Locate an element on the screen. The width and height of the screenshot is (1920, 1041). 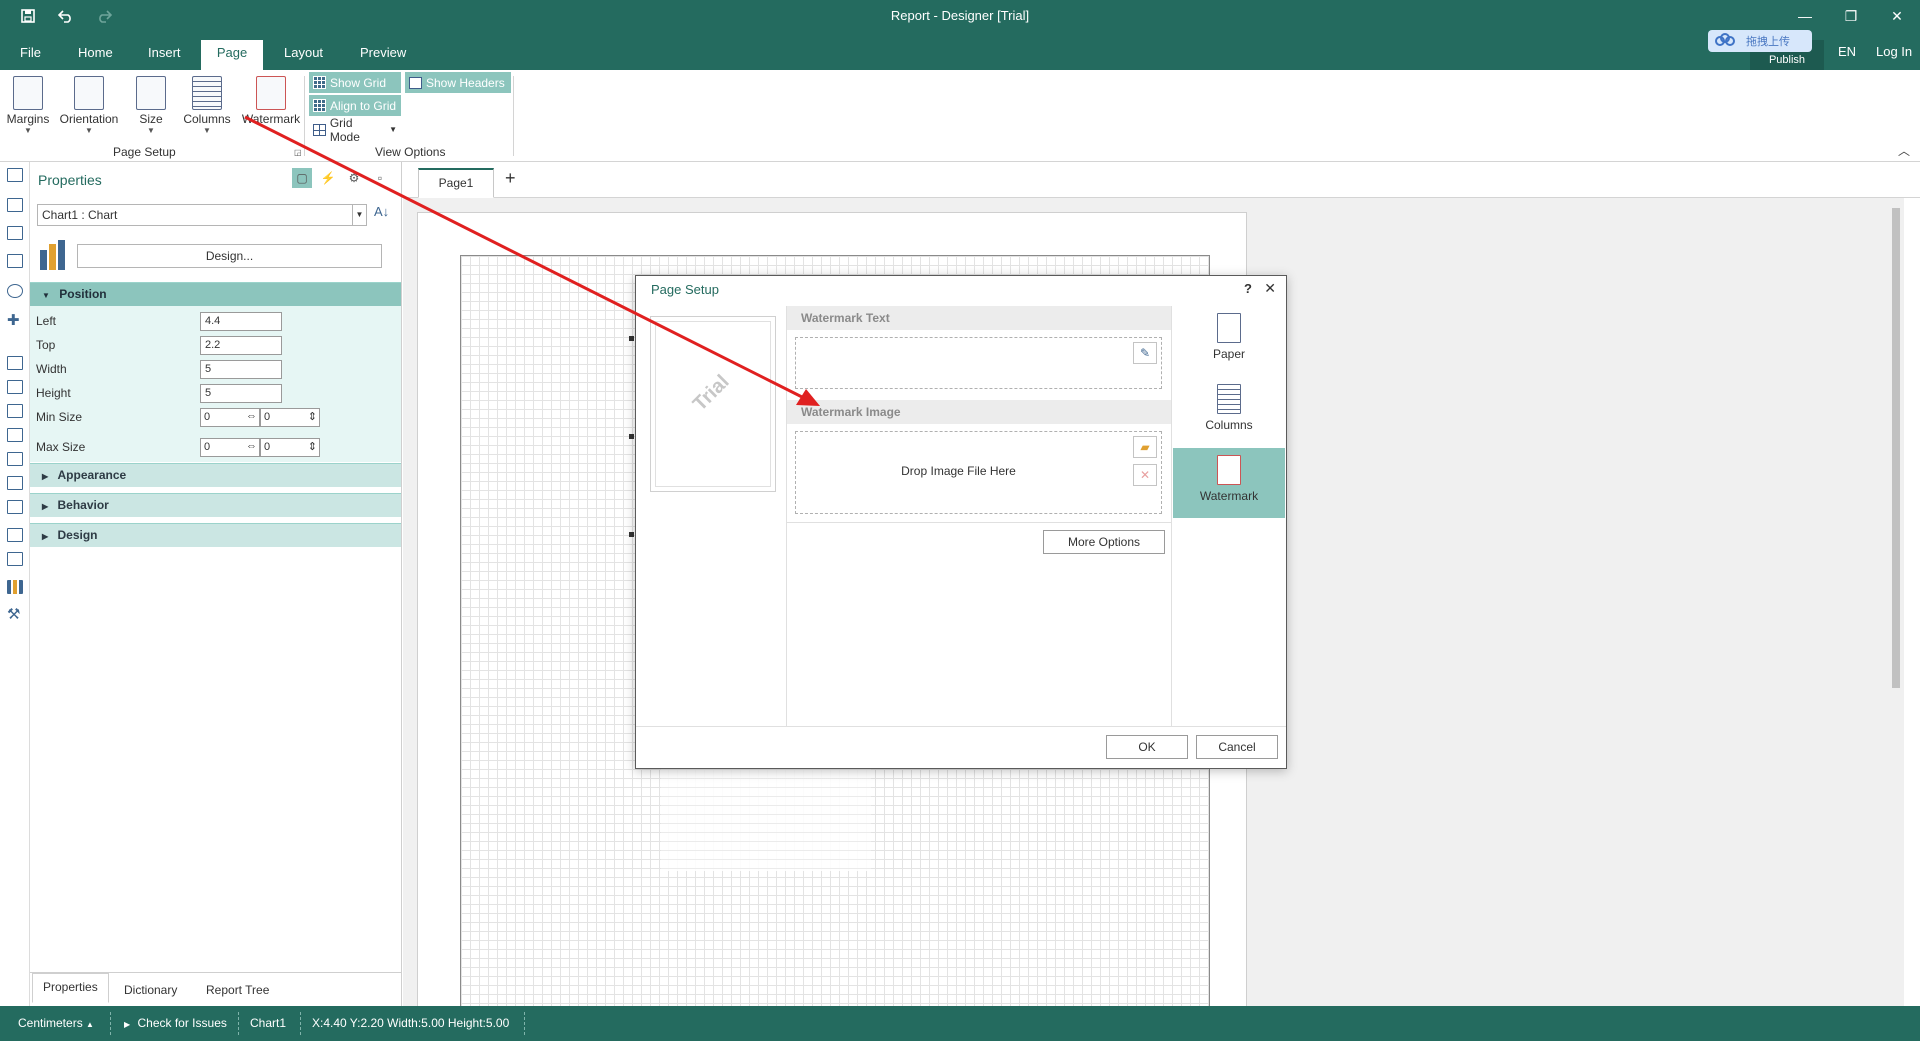
top-label: Top is located at coordinates (46, 345).